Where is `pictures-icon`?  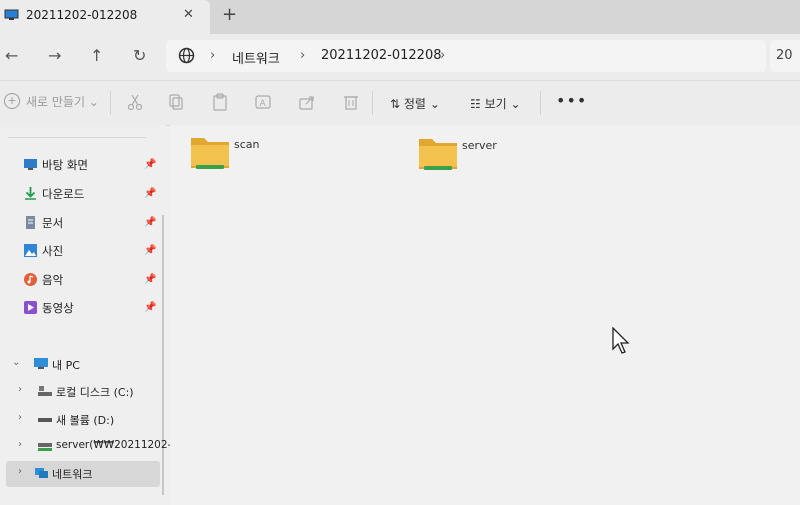
pictures-icon is located at coordinates (30, 250).